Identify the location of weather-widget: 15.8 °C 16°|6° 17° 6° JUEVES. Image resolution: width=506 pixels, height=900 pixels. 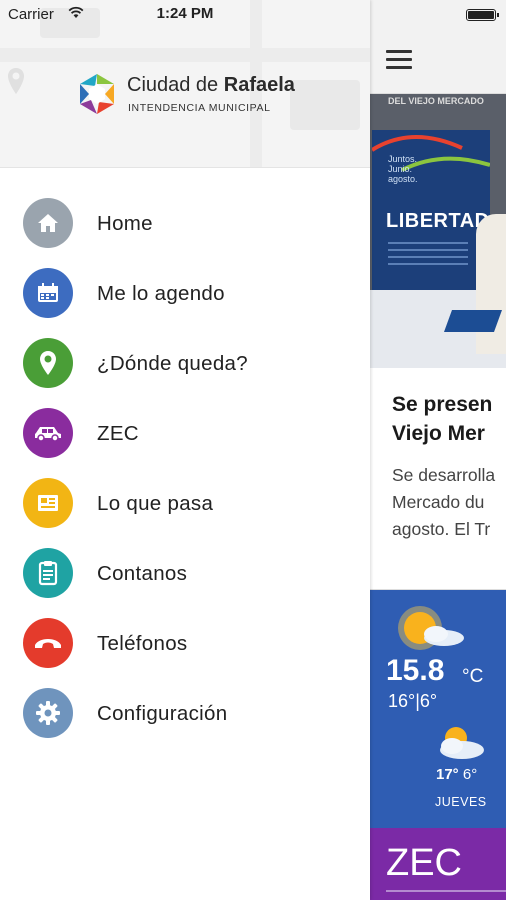
(438, 709).